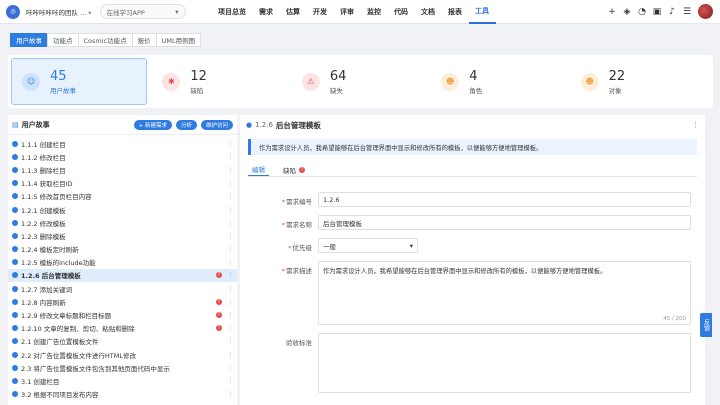 The image size is (720, 405). What do you see at coordinates (232, 12) in the screenshot?
I see `nav-overview: 项目总览` at bounding box center [232, 12].